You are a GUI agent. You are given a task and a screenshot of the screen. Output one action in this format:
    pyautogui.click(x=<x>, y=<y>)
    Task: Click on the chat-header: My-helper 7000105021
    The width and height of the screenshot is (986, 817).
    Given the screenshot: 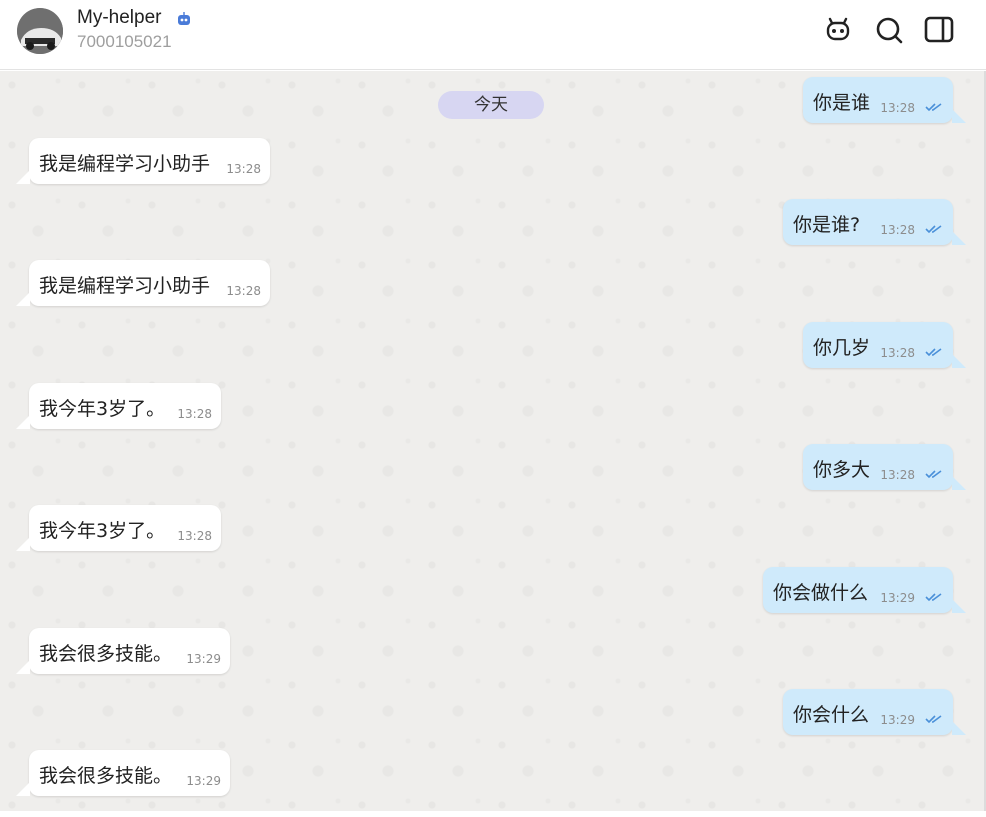 What is the action you would take?
    pyautogui.click(x=493, y=35)
    